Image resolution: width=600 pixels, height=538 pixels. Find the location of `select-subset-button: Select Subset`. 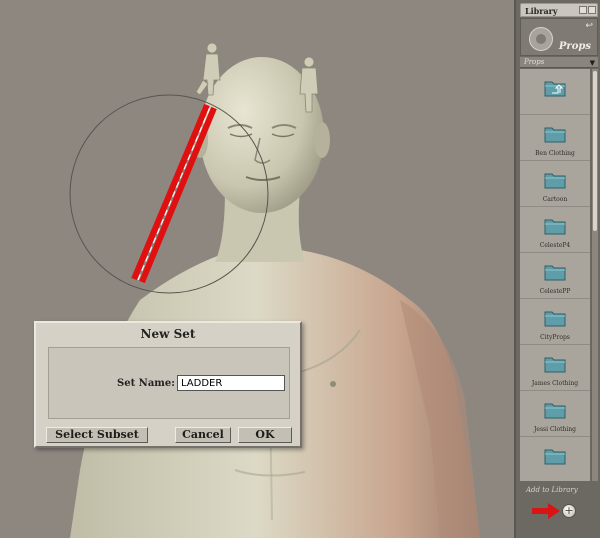

select-subset-button: Select Subset is located at coordinates (97, 435).